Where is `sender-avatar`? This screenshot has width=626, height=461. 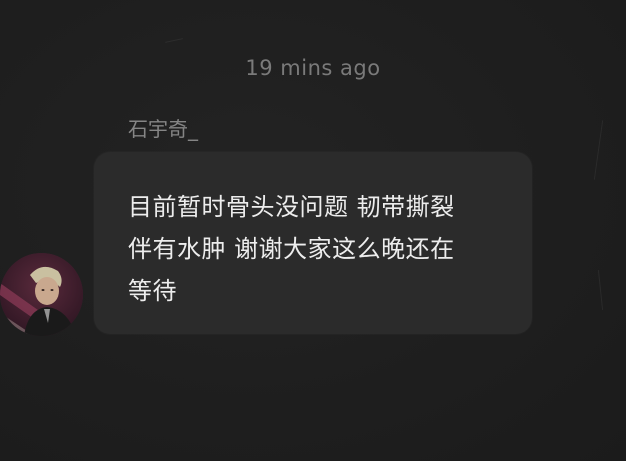
sender-avatar is located at coordinates (41, 294).